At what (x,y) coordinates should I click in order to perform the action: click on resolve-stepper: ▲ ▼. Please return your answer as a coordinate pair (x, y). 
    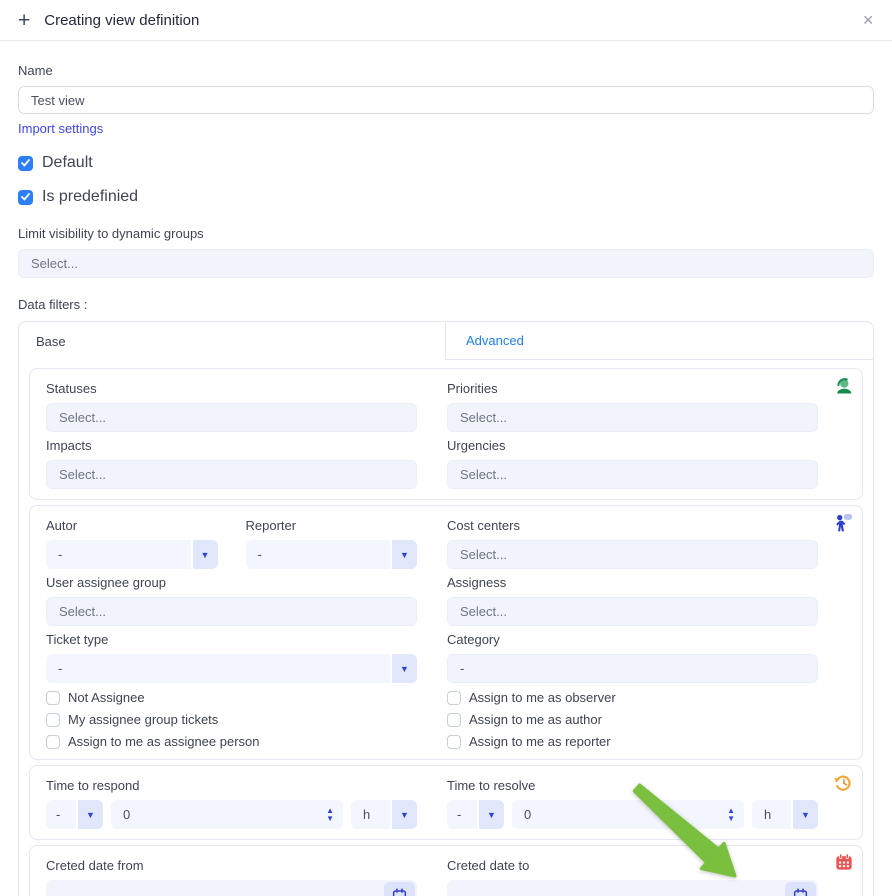
    Looking at the image, I should click on (731, 815).